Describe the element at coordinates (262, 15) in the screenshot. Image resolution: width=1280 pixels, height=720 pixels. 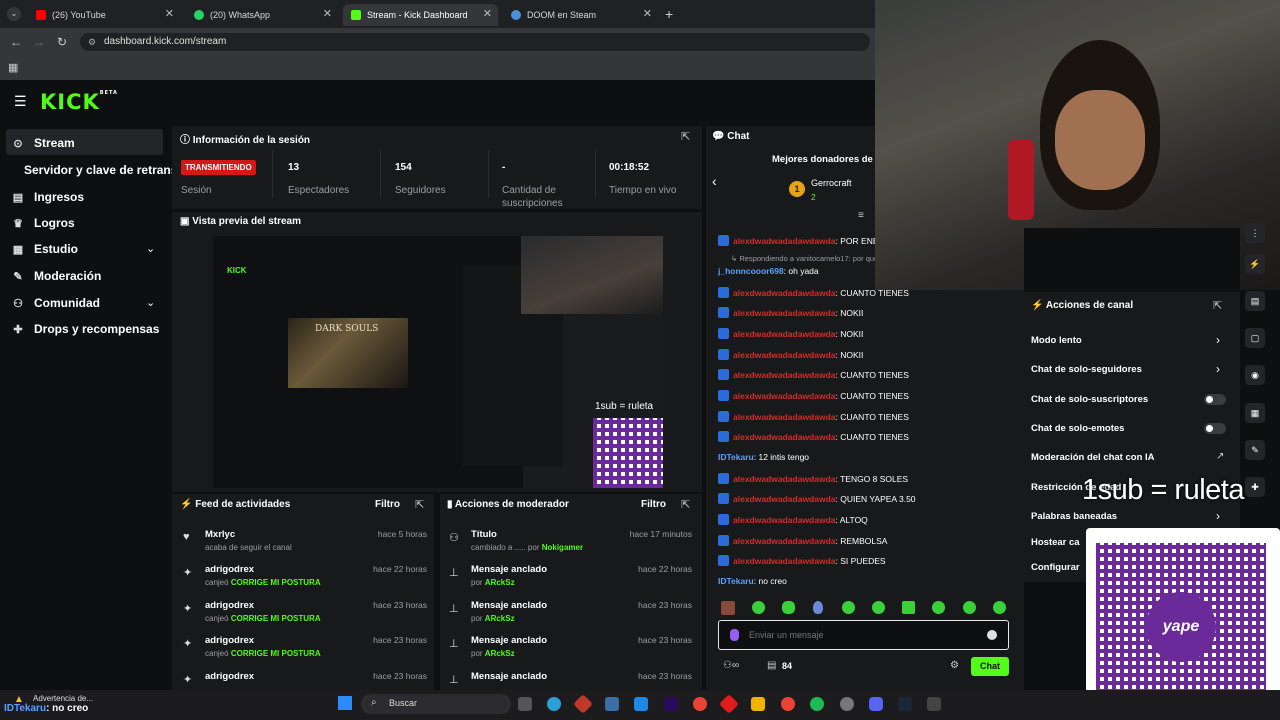
I see `tab-whatsapp: (20) WhatsApp ✕` at that location.